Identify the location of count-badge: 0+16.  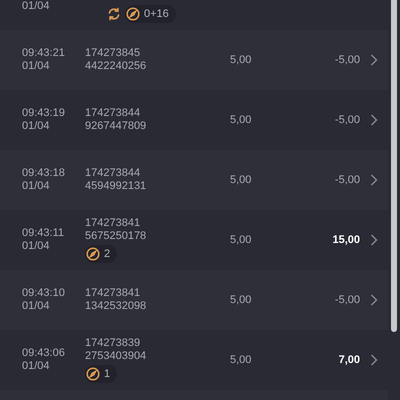
(150, 14).